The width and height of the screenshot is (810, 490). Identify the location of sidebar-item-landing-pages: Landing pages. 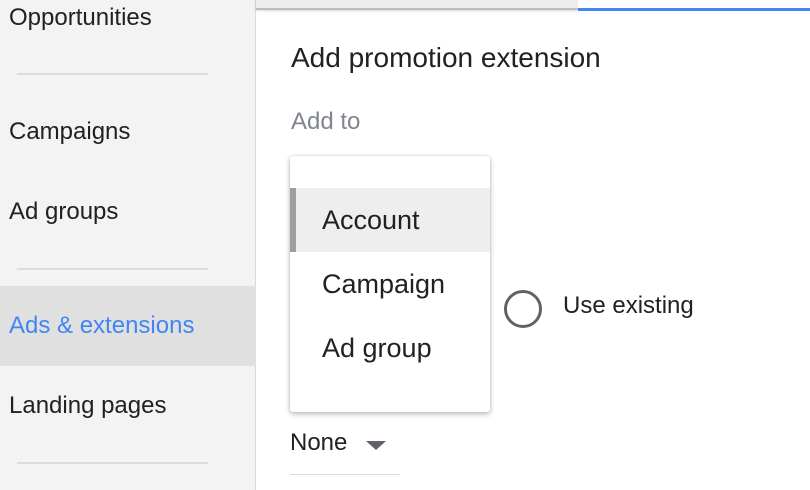
(128, 406).